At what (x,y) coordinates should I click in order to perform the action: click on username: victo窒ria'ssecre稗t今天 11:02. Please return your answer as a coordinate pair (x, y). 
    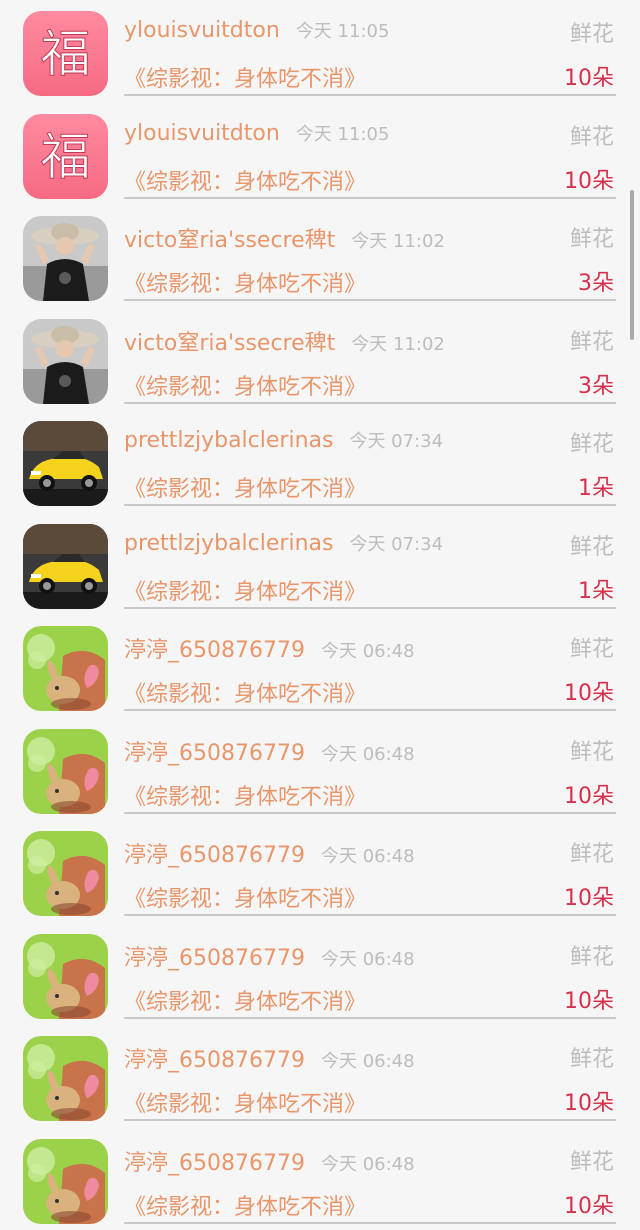
    Looking at the image, I should click on (284, 341).